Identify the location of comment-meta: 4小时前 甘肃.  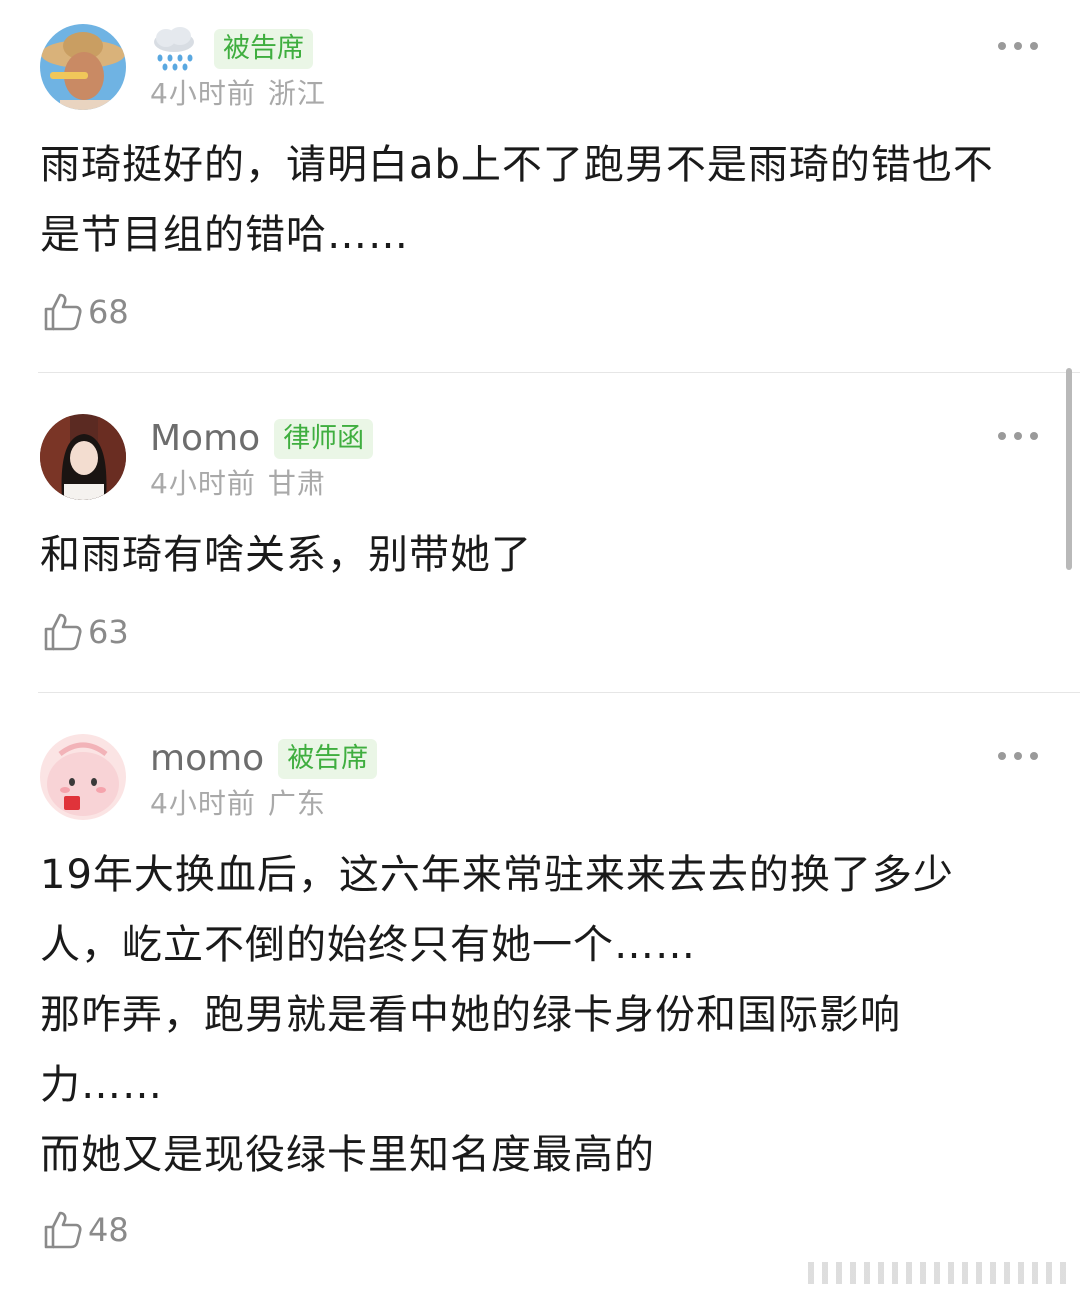
(238, 484).